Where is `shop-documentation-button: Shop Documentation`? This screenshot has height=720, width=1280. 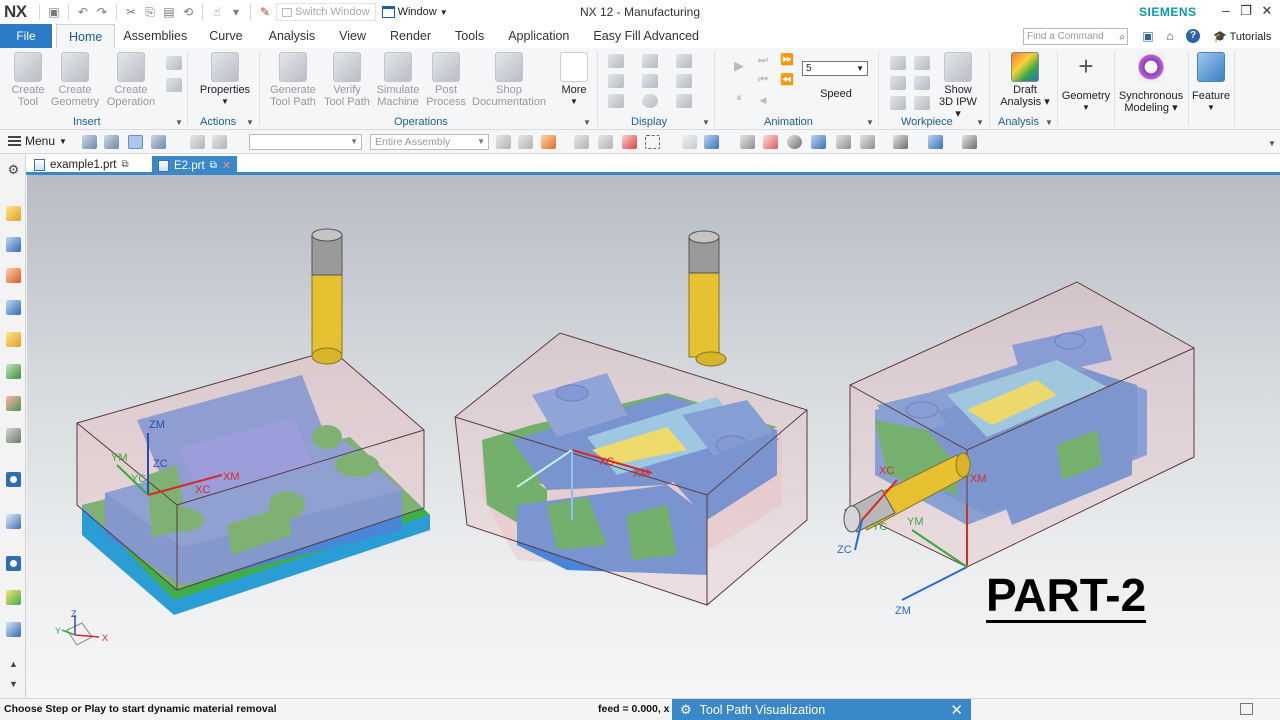 shop-documentation-button: Shop Documentation is located at coordinates (509, 80).